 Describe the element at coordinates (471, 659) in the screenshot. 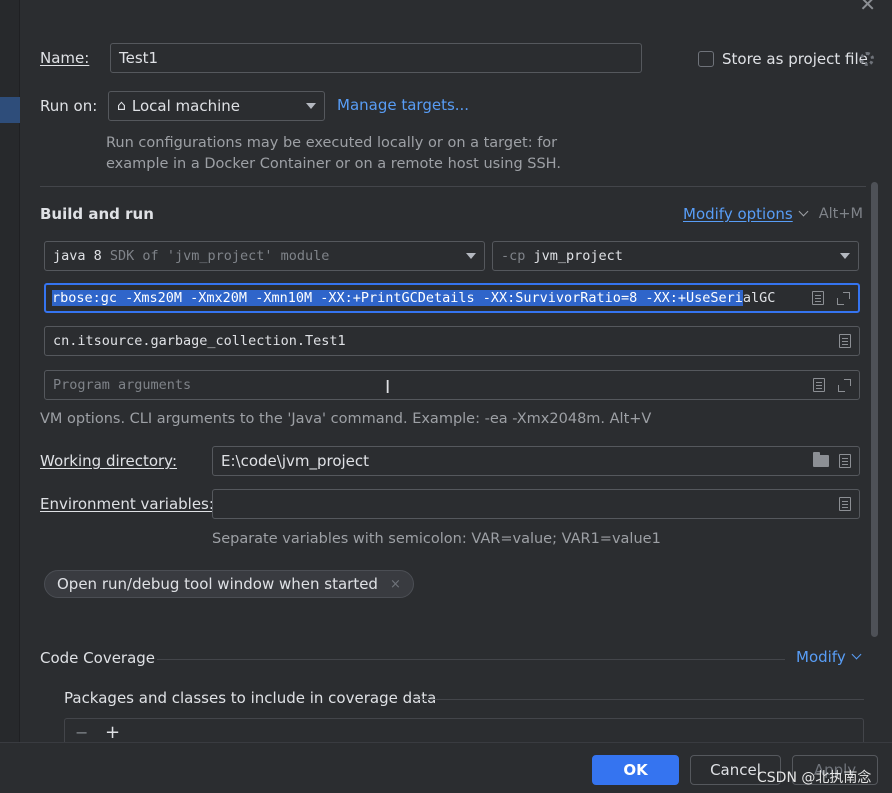

I see `code-coverage-divider` at that location.